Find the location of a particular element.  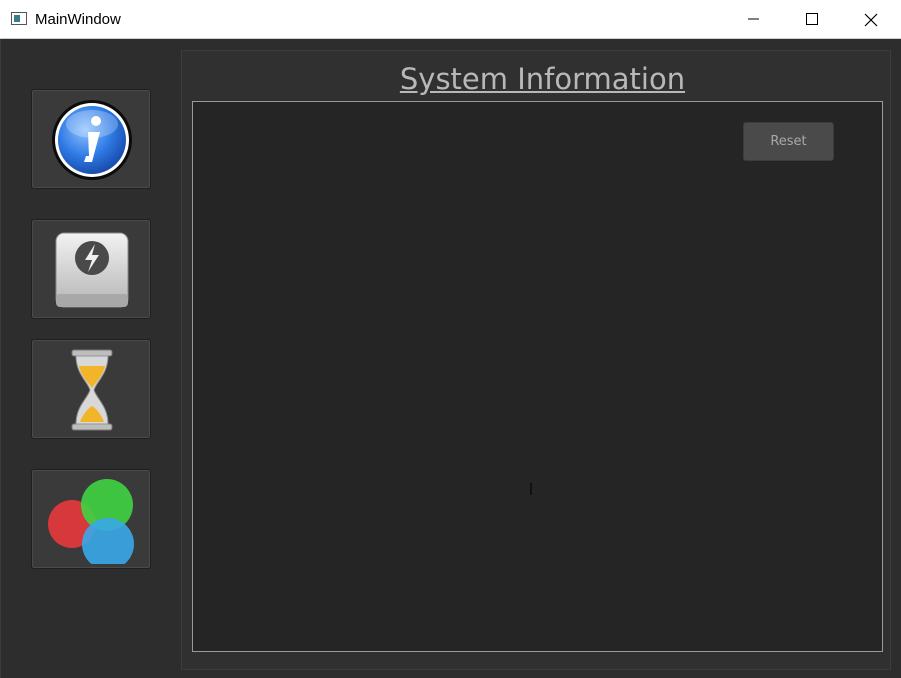

sidebar-item-timer is located at coordinates (91, 389).